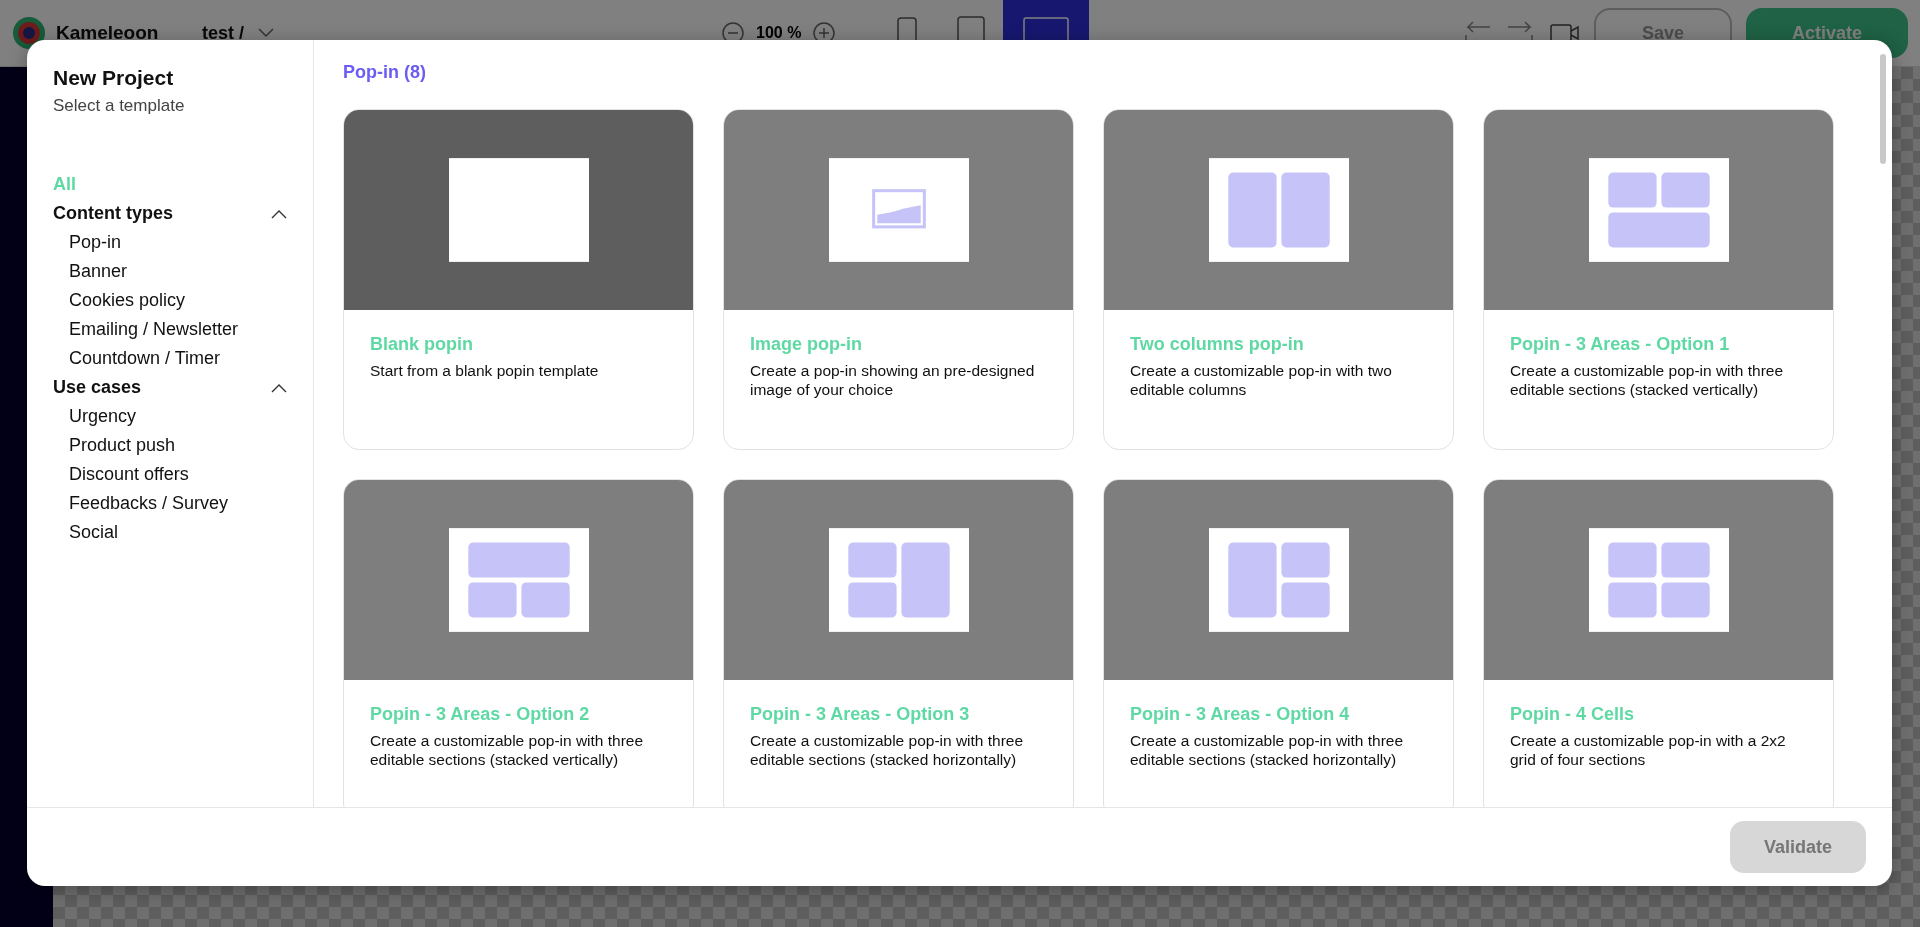 The width and height of the screenshot is (1920, 927). Describe the element at coordinates (779, 33) in the screenshot. I see `zoom-level: 100 %` at that location.